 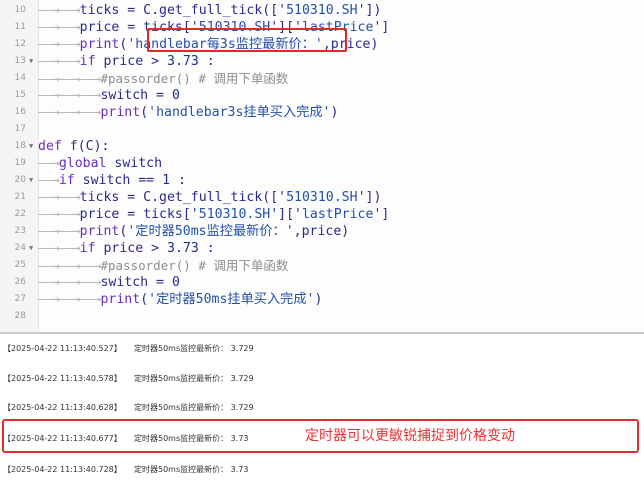 What do you see at coordinates (62, 378) in the screenshot?
I see `log-timestamp: 【2025-04-22 11:13:40.578】` at bounding box center [62, 378].